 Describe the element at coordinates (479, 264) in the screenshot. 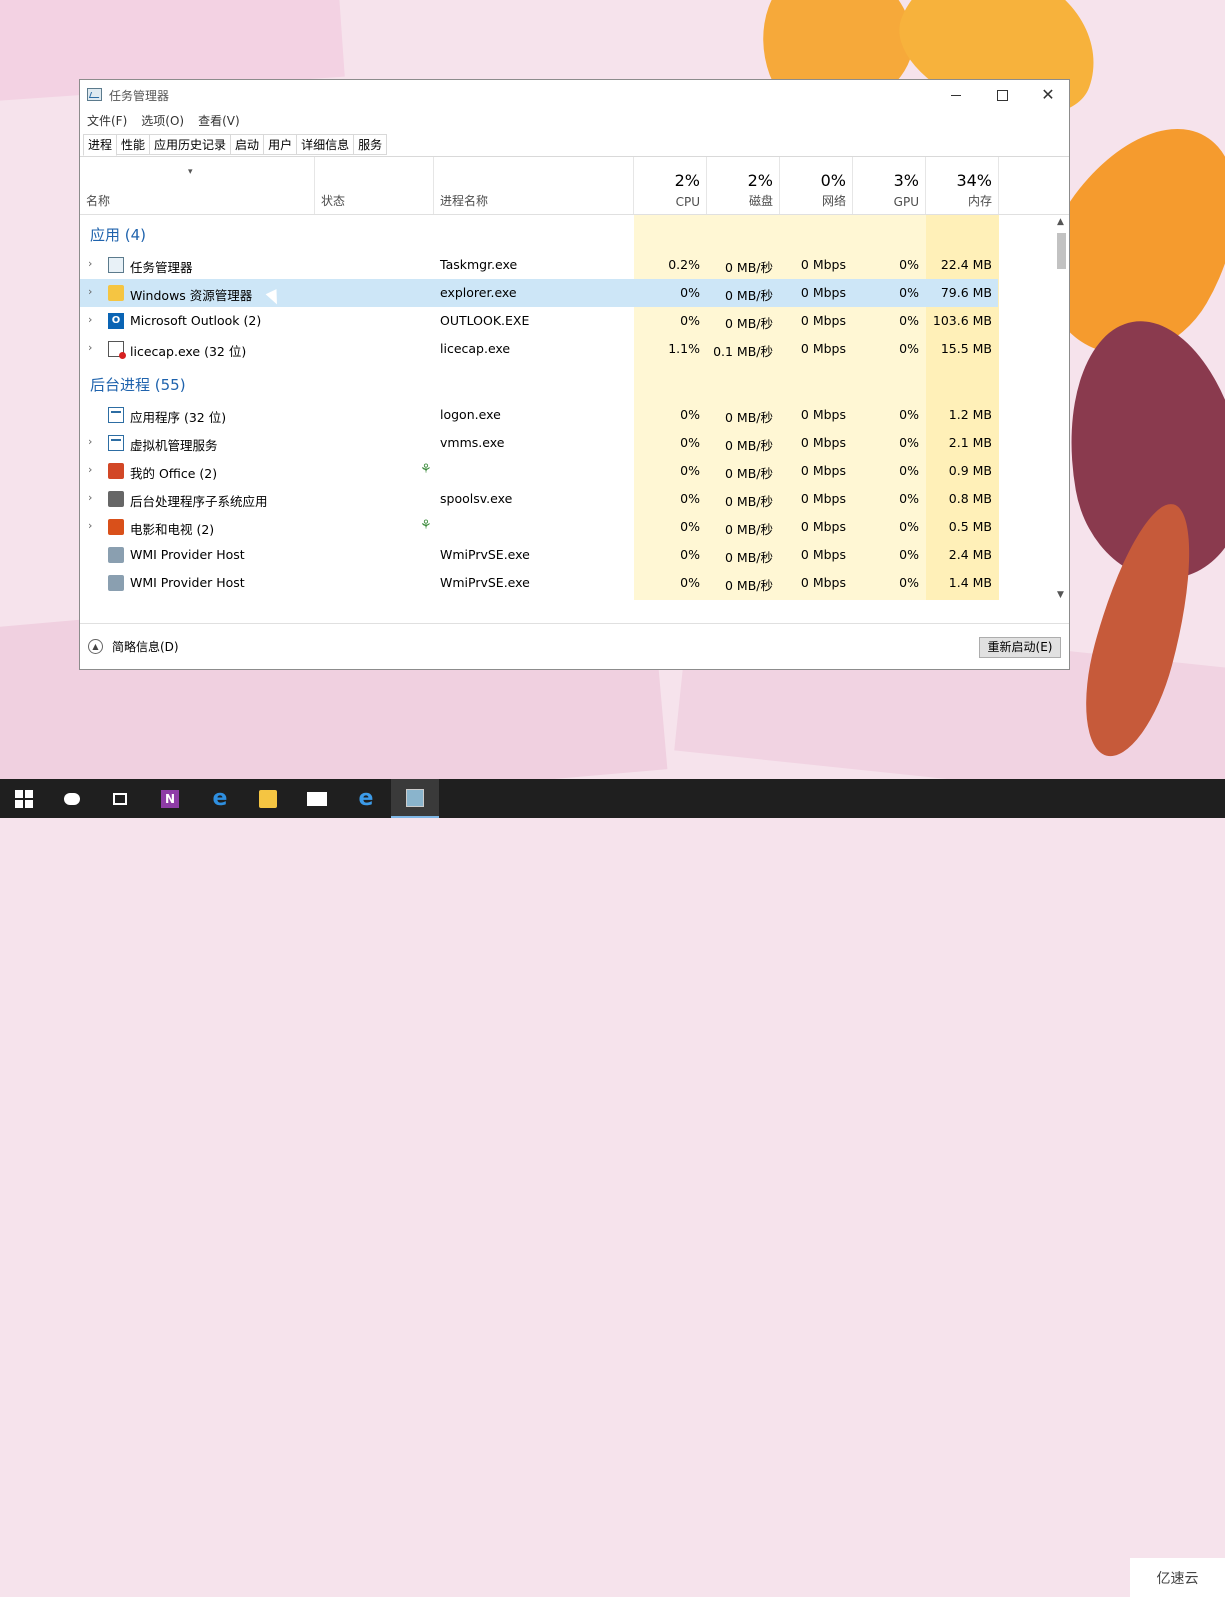

I see `process-image-name: Taskmgr.exe` at that location.